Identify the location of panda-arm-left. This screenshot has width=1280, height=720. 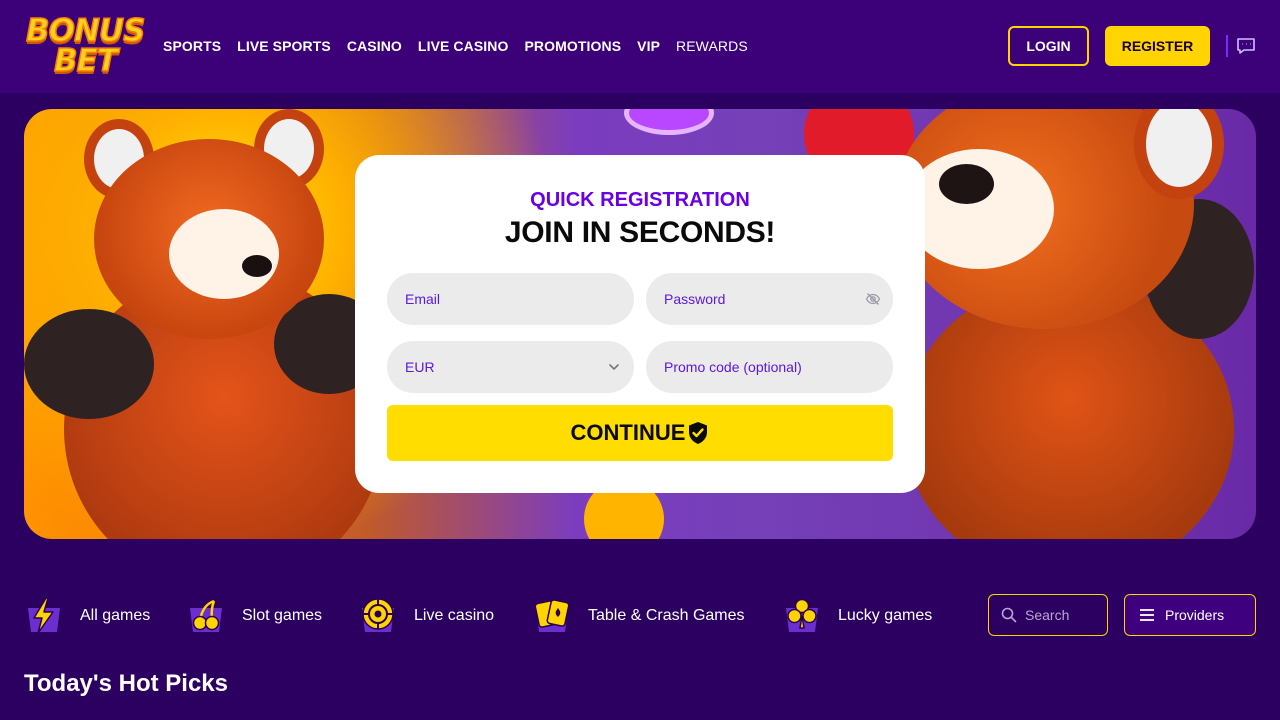
(89, 364).